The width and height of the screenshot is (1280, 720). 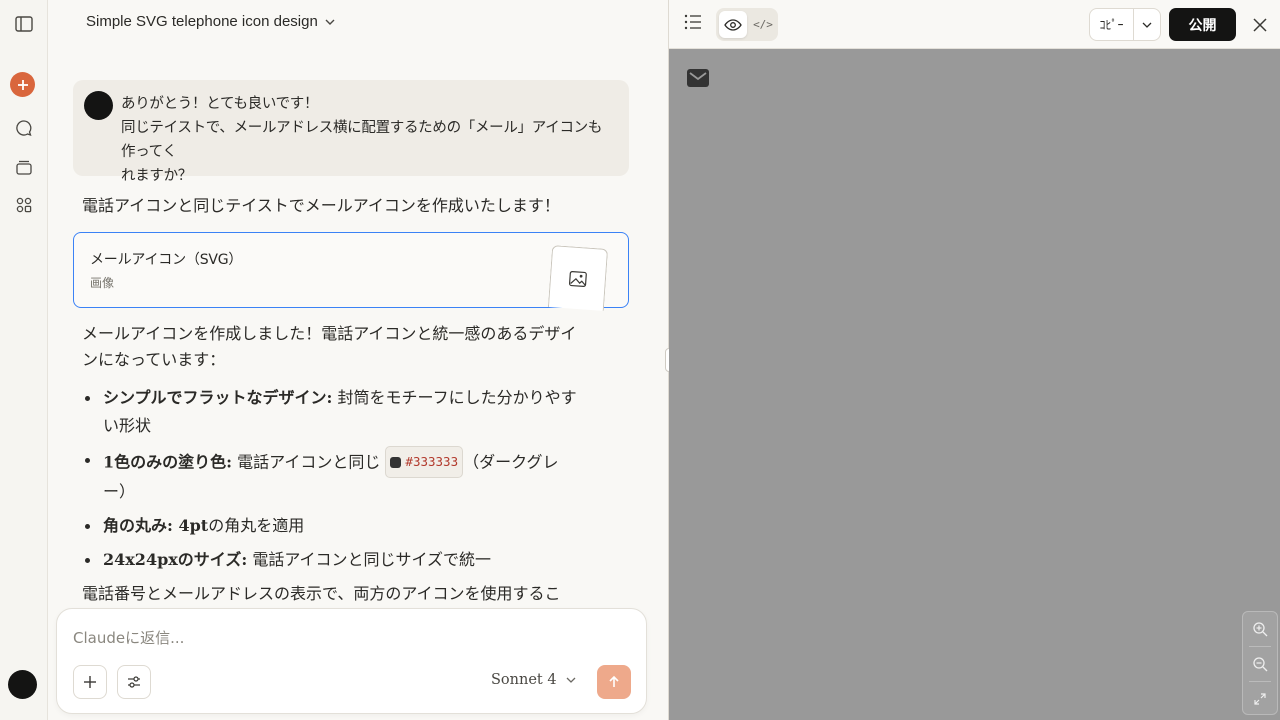 What do you see at coordinates (342, 412) in the screenshot?
I see `list-item: シンプルでフラットなデザイン: 封筒をモチーフにした分かりやすい形状` at bounding box center [342, 412].